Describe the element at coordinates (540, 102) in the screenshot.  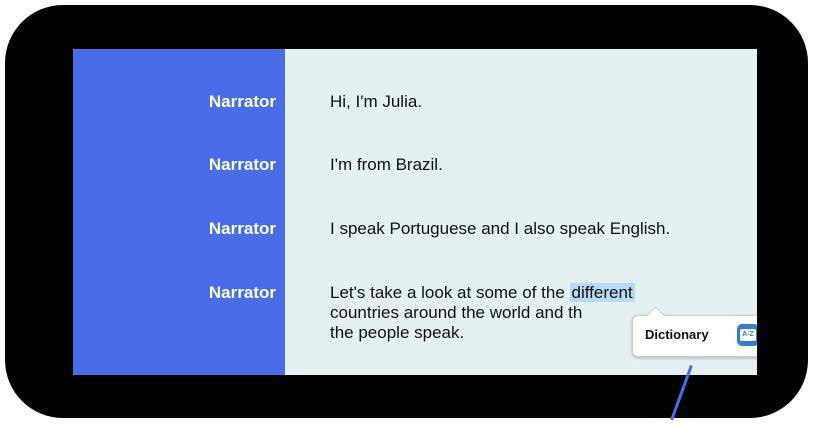
I see `transcript-line: Hi, I'm Julia.` at that location.